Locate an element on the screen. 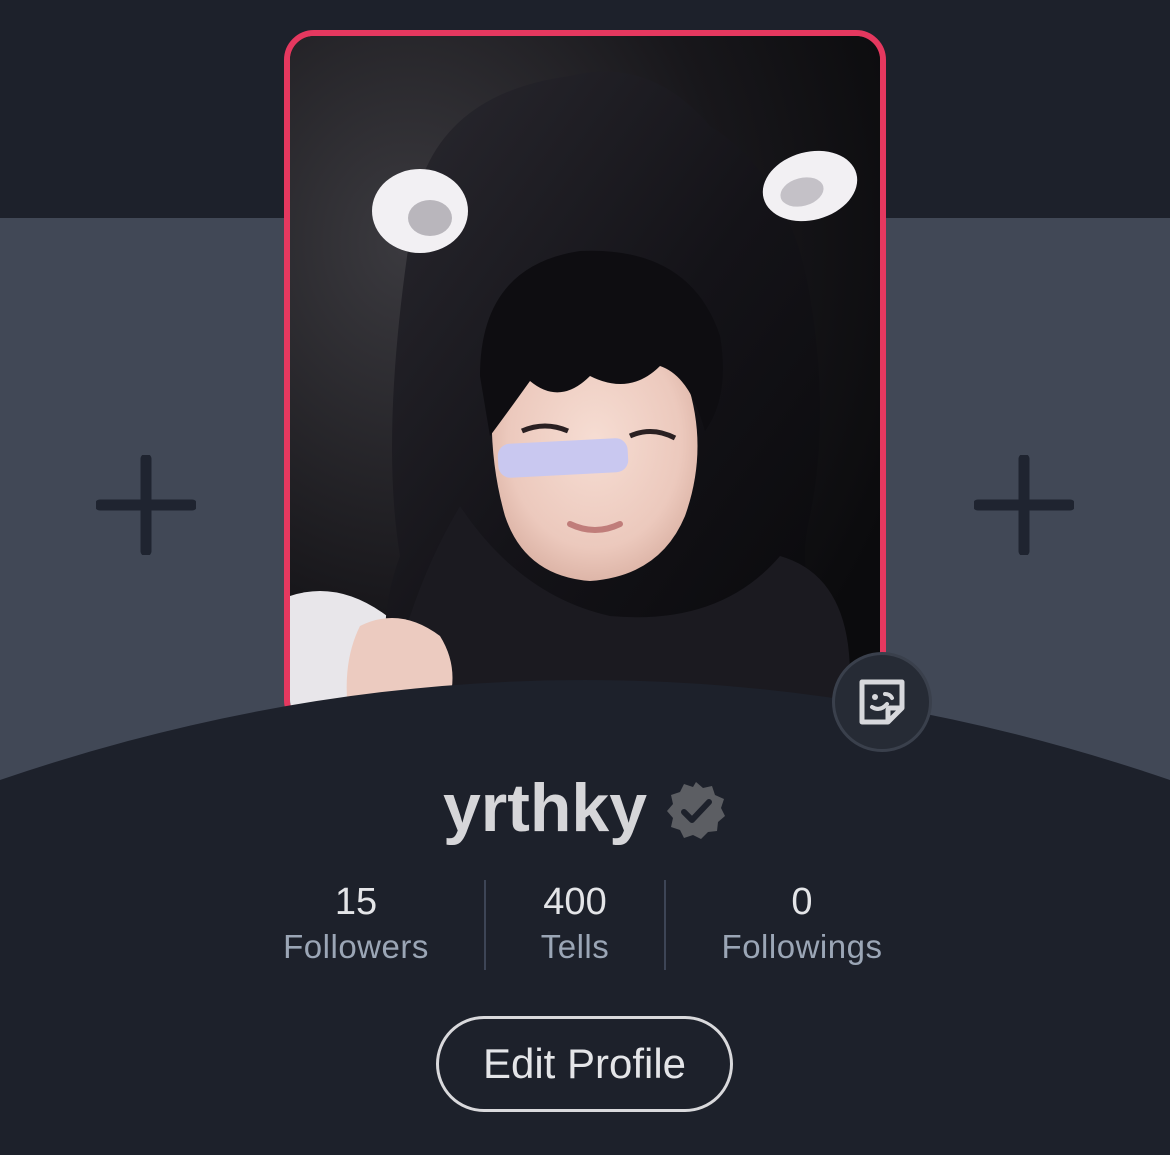 This screenshot has width=1170, height=1155. edit-profile-button: Edit Profile is located at coordinates (584, 1064).